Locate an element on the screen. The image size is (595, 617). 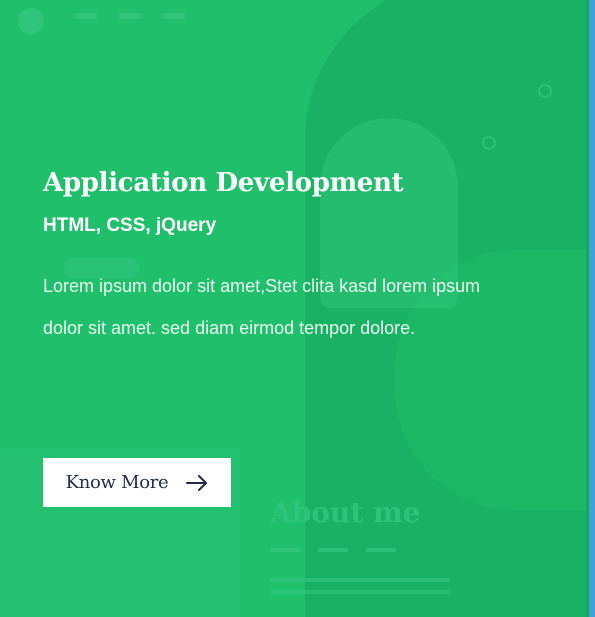
background-text-lines is located at coordinates (360, 590).